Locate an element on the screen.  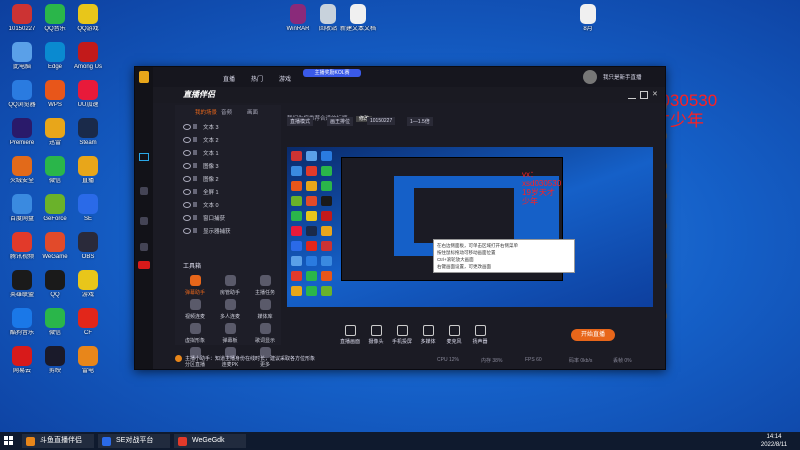
clock: 14:14 2022/8/11 is located at coordinates (774, 441).